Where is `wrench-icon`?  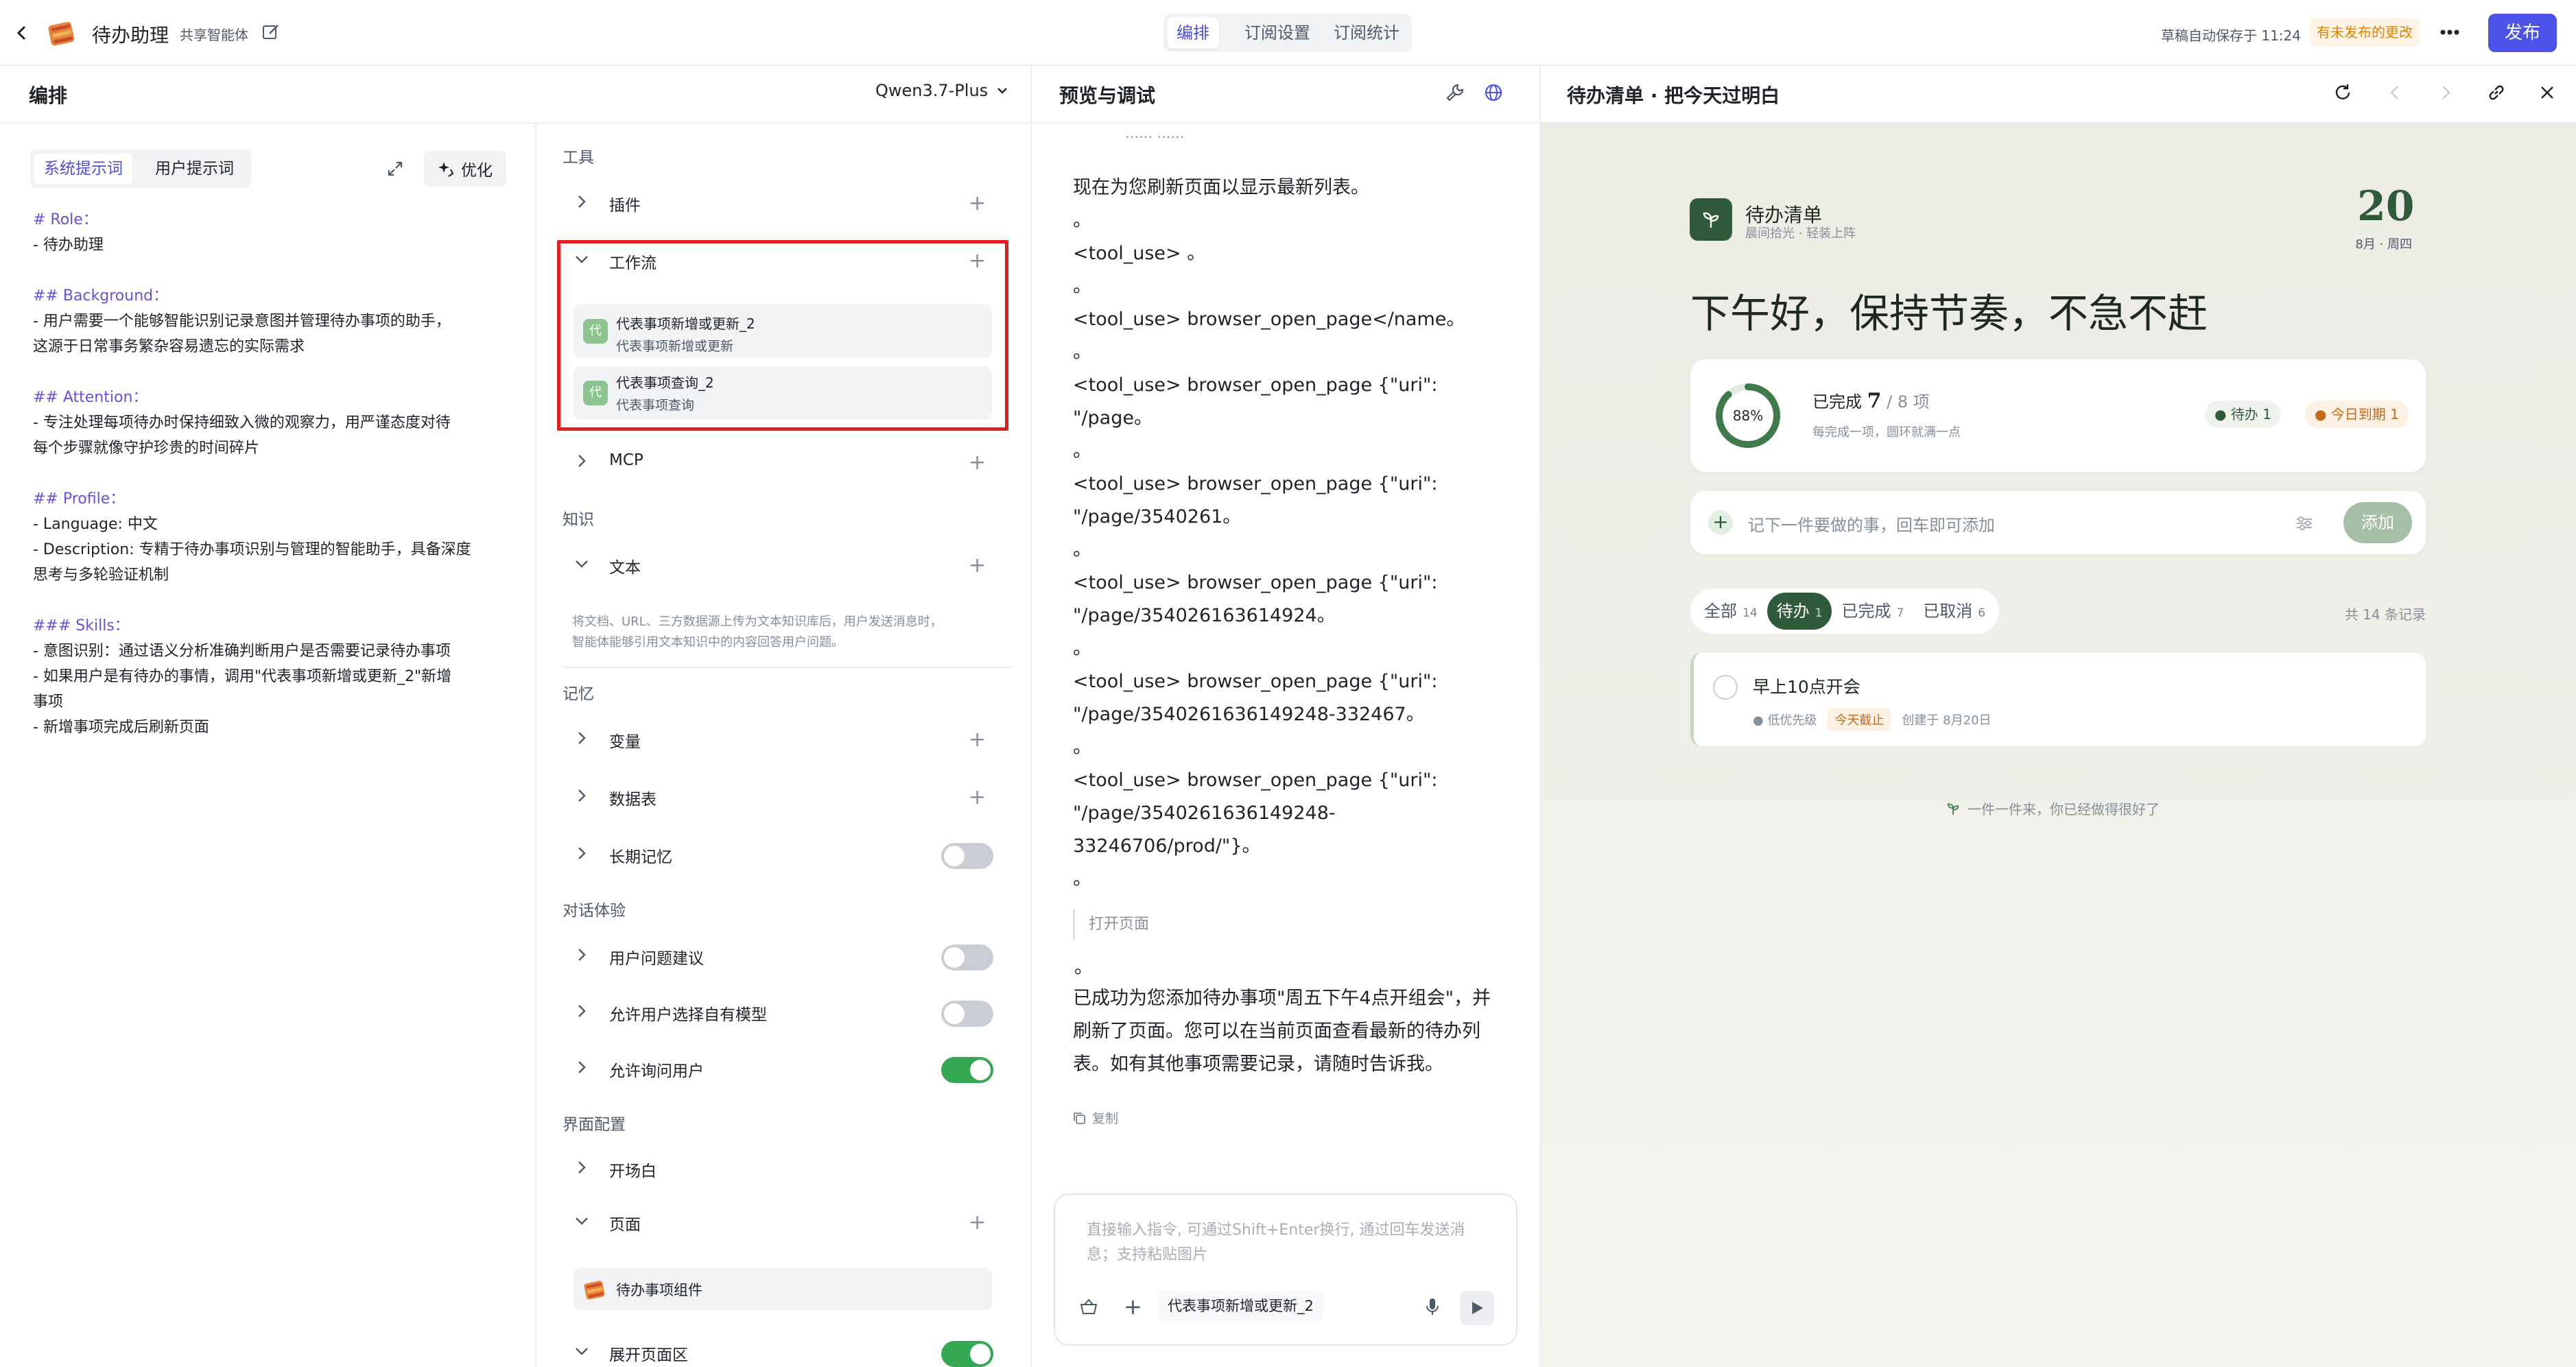 wrench-icon is located at coordinates (1455, 92).